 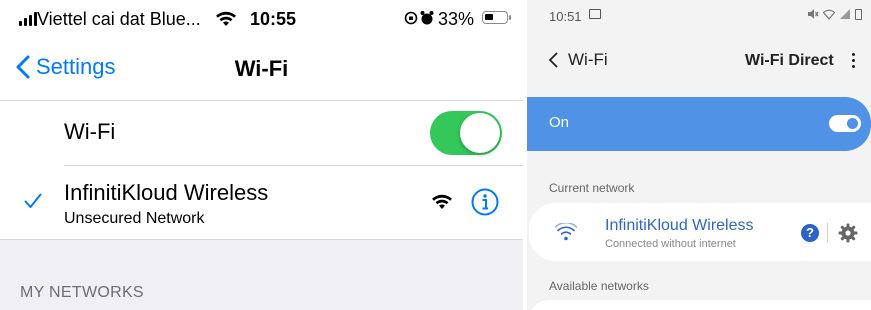 I want to click on on-label: On, so click(x=559, y=122).